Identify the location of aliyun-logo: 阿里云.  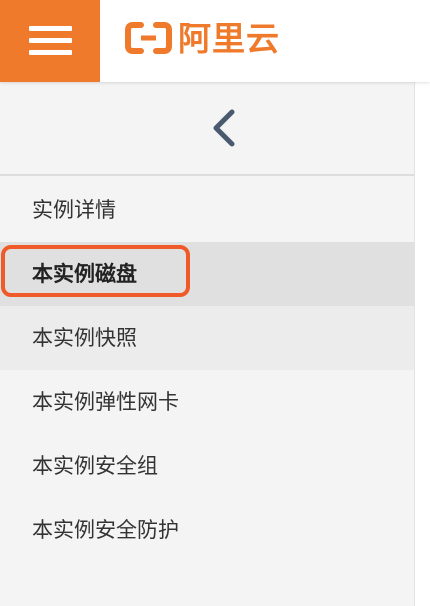
(202, 38).